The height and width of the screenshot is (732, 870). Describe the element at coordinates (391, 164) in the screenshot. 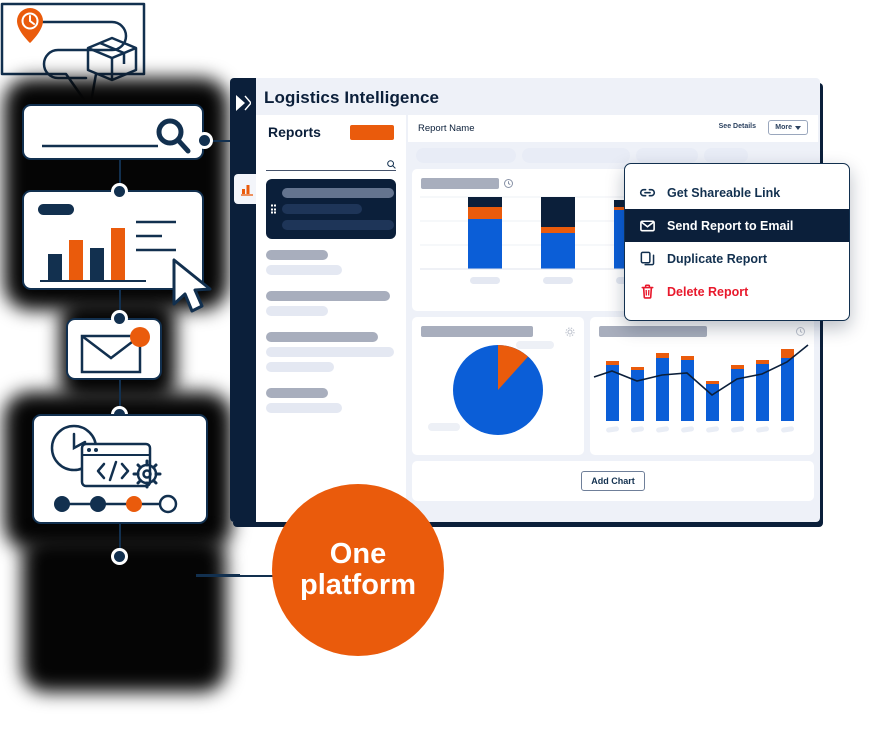

I see `search-icon` at that location.